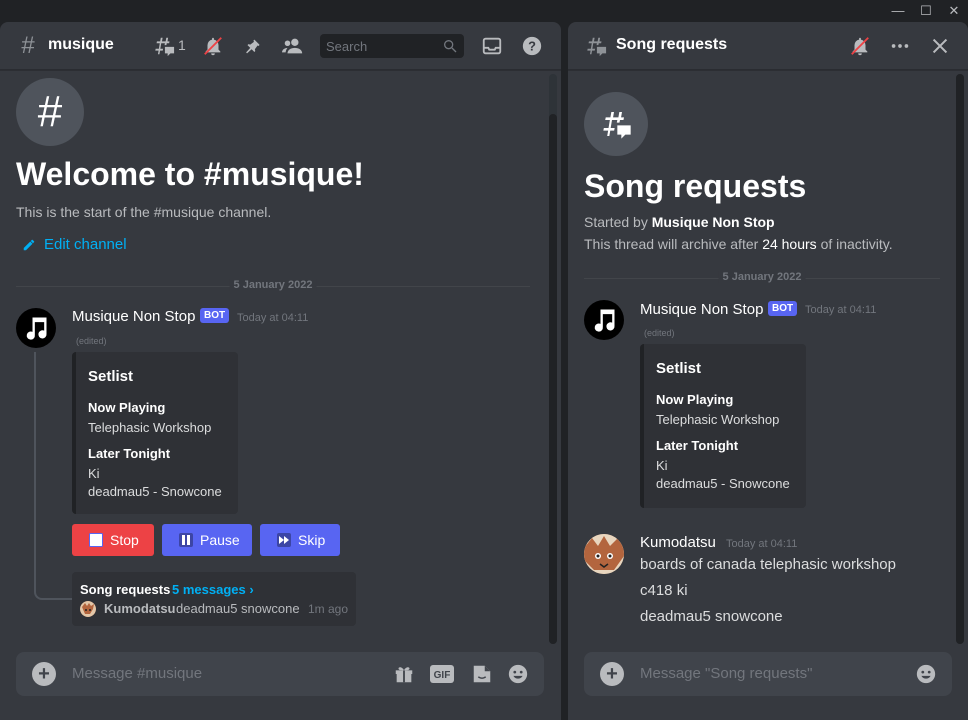 Image resolution: width=968 pixels, height=720 pixels. What do you see at coordinates (124, 540) in the screenshot?
I see `stop-label: Stop` at bounding box center [124, 540].